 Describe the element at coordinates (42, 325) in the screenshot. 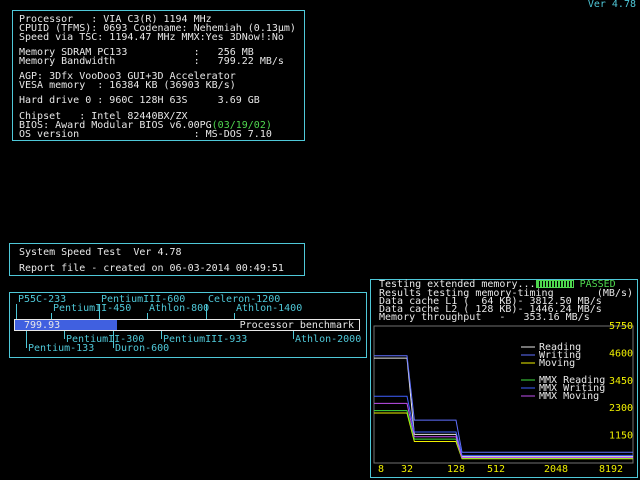

I see `benchmark-value: 799.93` at that location.